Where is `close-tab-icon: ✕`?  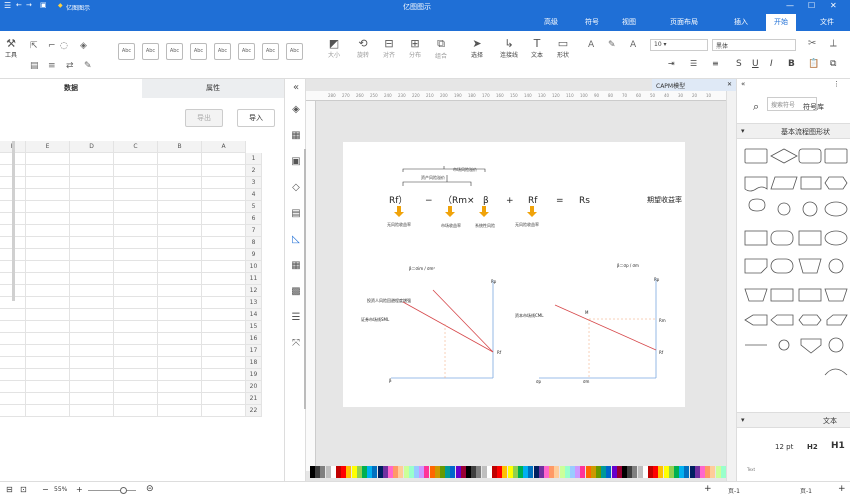 close-tab-icon: ✕ is located at coordinates (729, 84).